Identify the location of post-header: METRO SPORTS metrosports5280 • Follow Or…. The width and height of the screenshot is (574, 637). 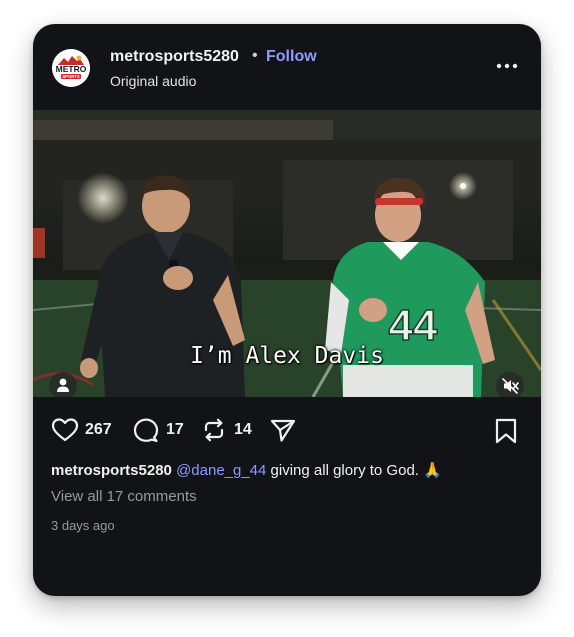
(287, 67).